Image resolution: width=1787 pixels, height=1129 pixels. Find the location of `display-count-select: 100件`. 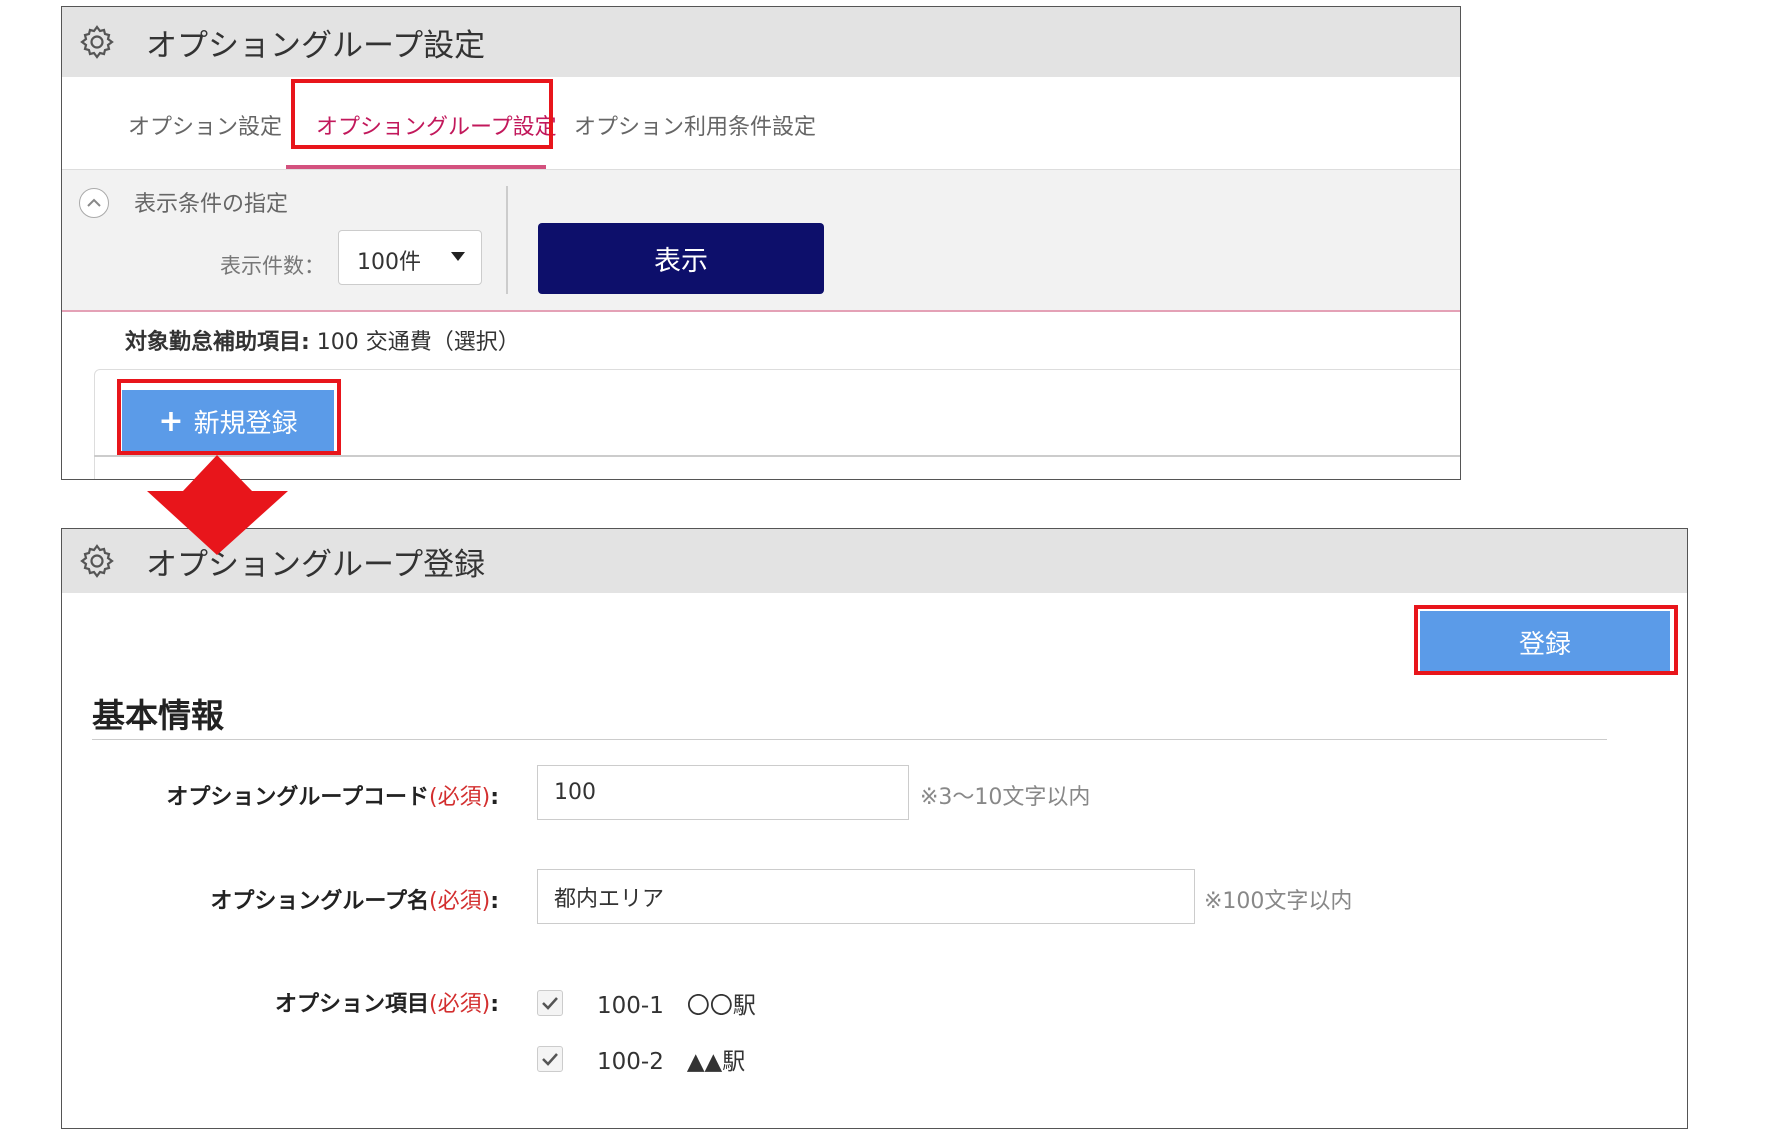

display-count-select: 100件 is located at coordinates (410, 257).